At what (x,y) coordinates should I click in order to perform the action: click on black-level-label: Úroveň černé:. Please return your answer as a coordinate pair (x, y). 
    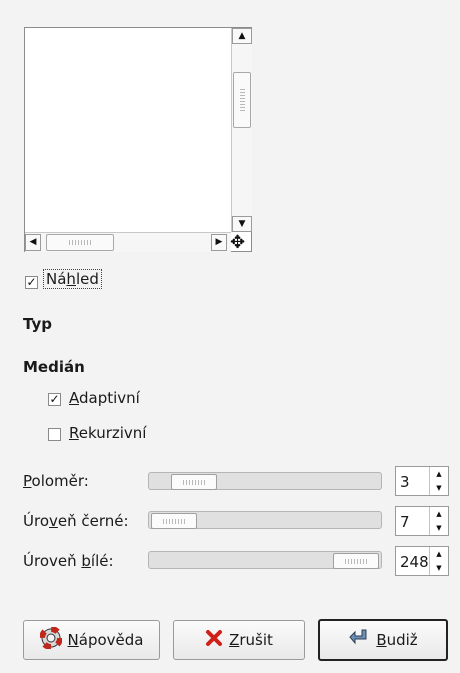
    Looking at the image, I should click on (76, 521).